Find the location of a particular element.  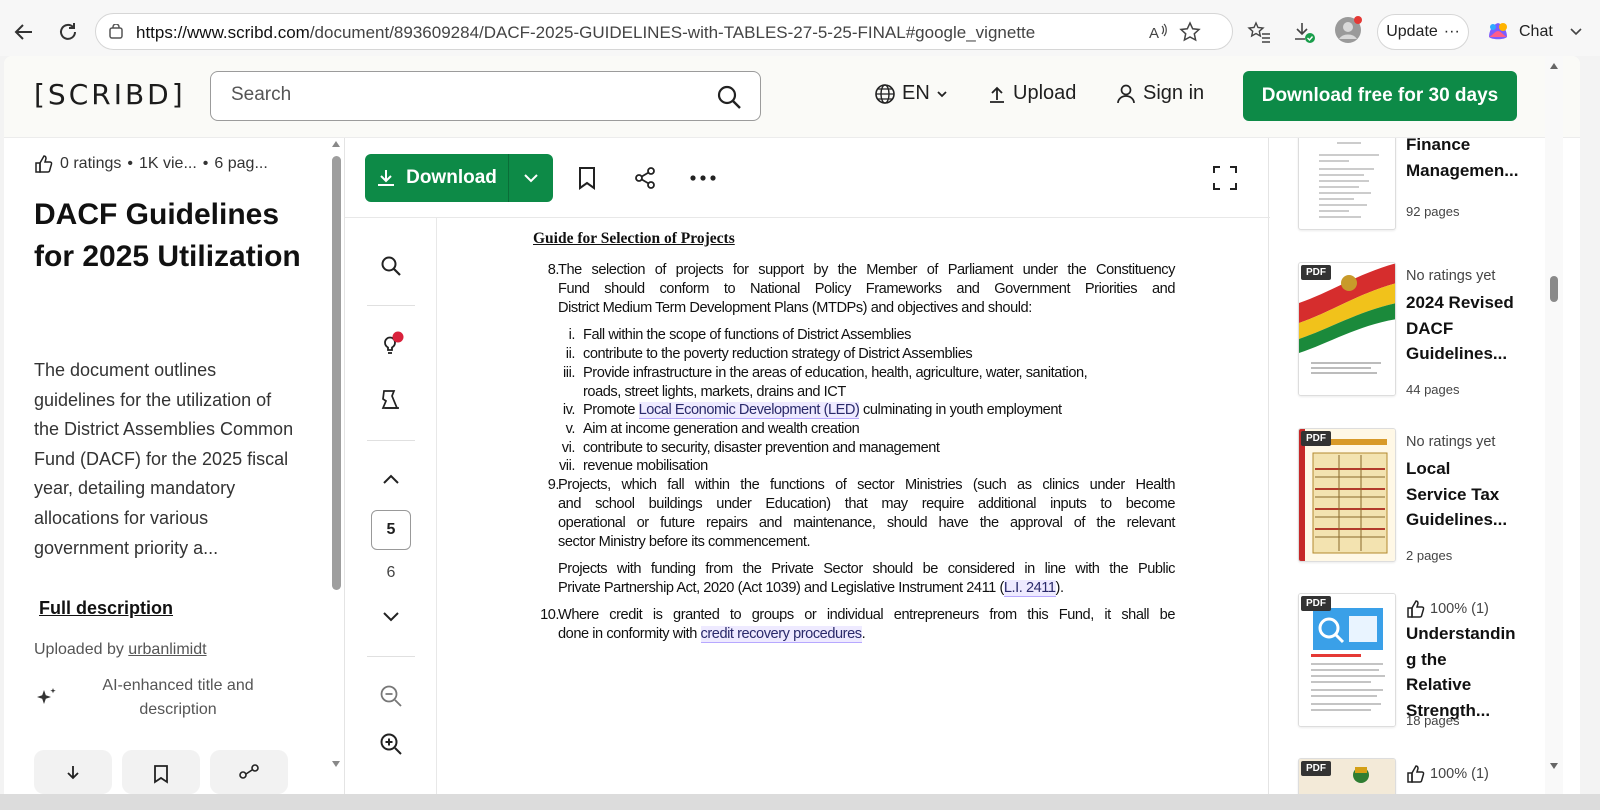

viewer-side-tools: 5 6 is located at coordinates (391, 506).